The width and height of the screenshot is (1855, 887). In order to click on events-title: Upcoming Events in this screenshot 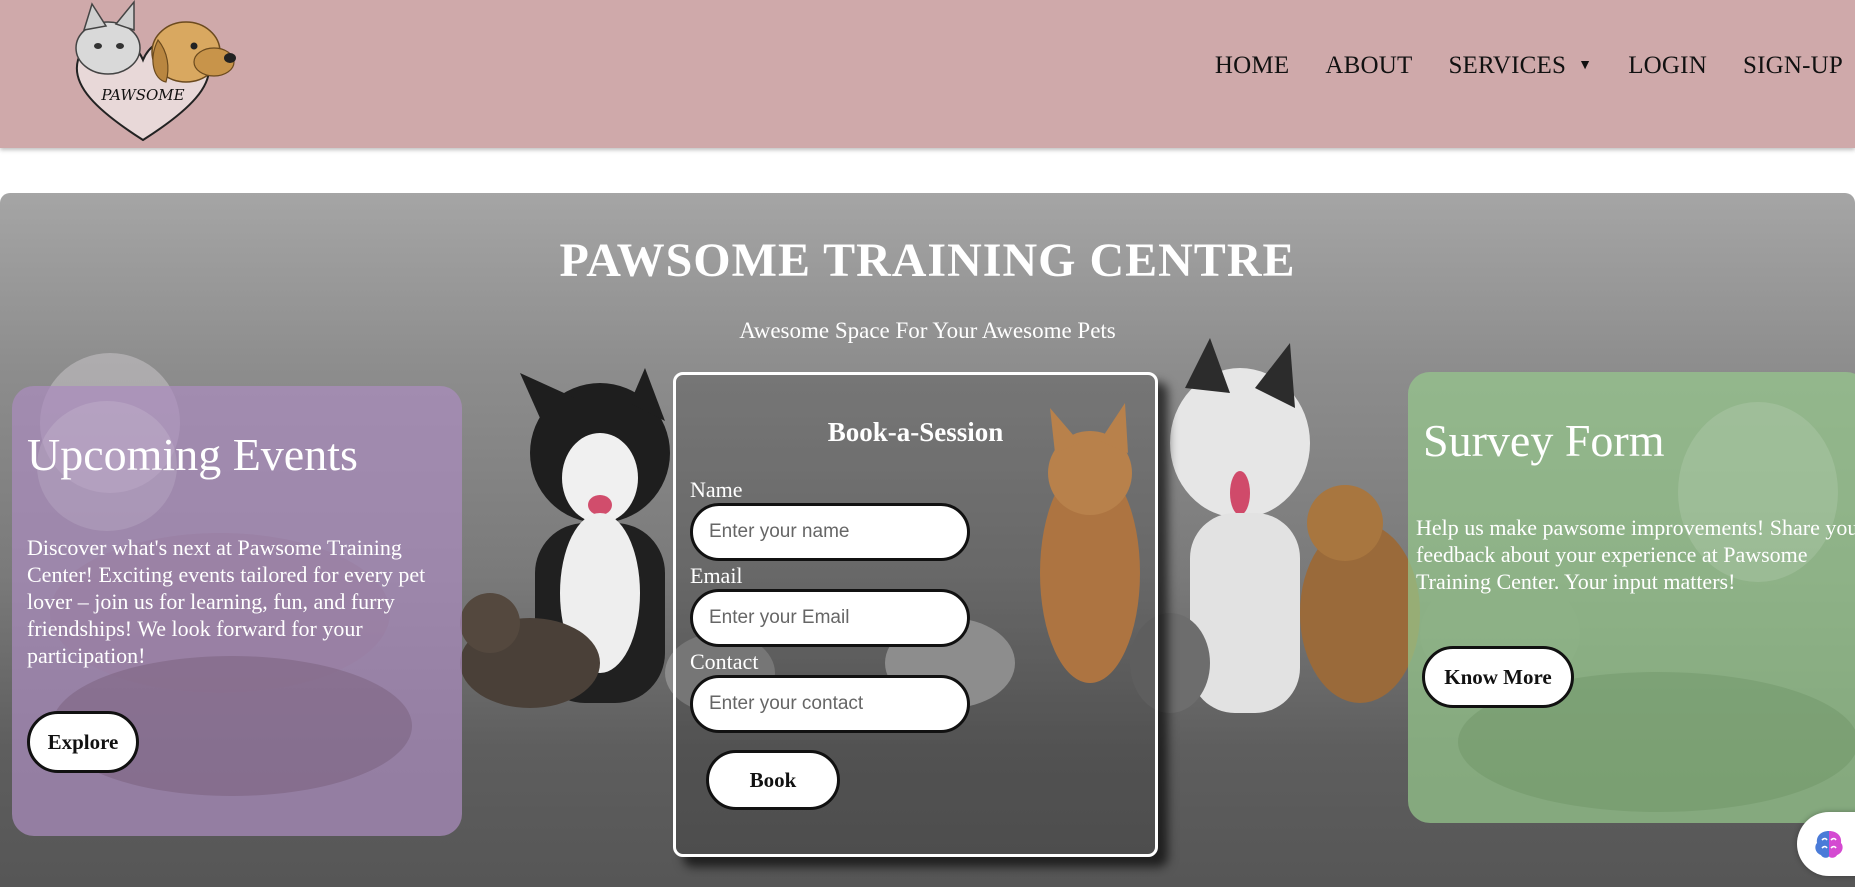, I will do `click(192, 454)`.